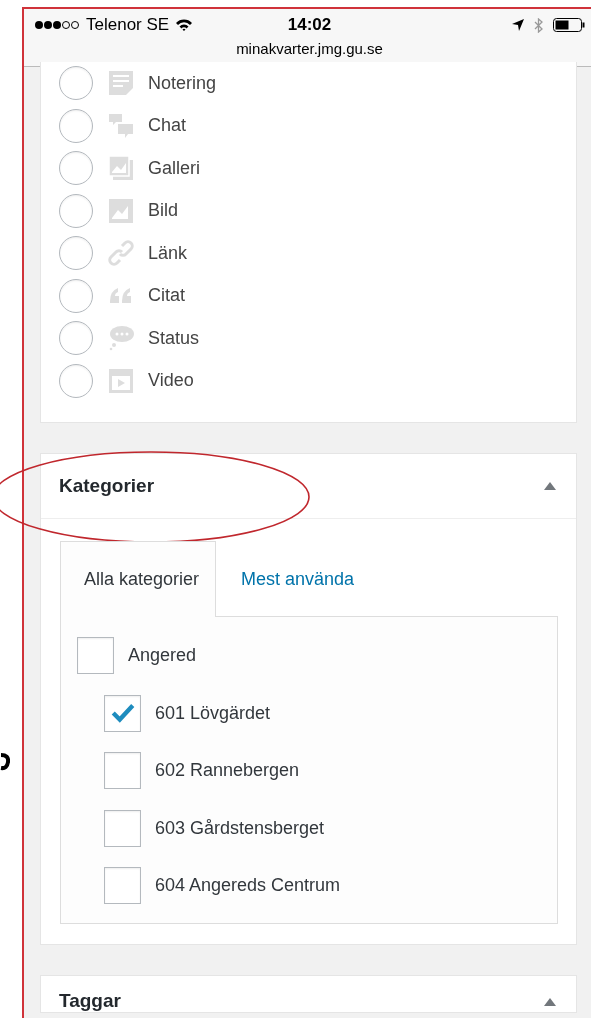  What do you see at coordinates (240, 828) in the screenshot?
I see `category-label: 603 Gårdstensberget` at bounding box center [240, 828].